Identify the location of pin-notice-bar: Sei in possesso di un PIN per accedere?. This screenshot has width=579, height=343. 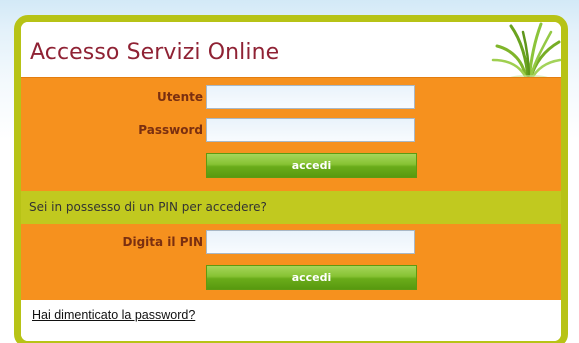
(291, 207).